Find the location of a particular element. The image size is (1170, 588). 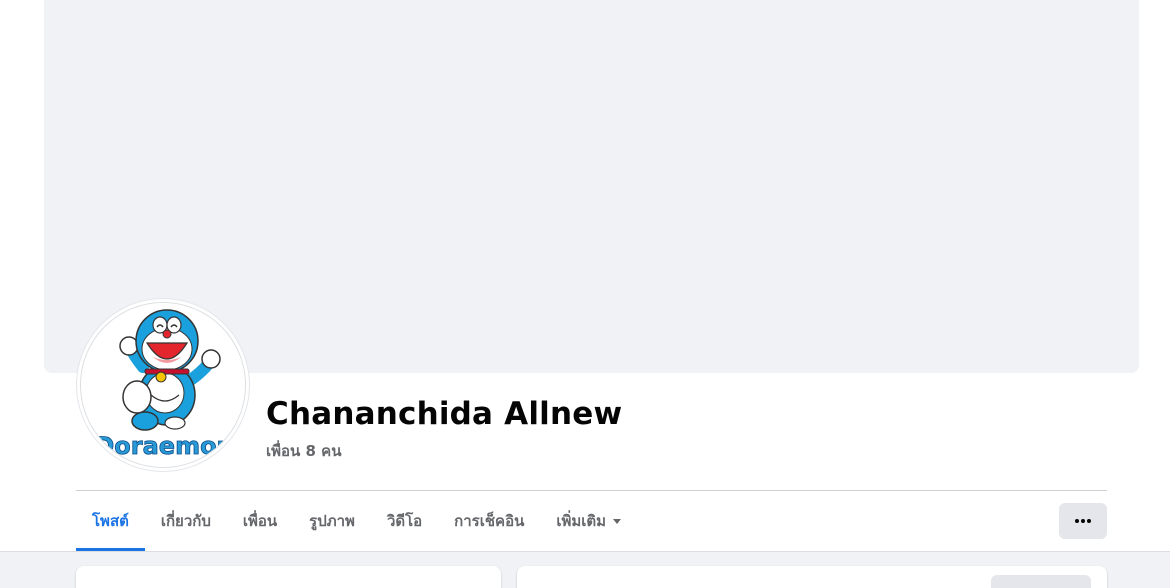

filters-button is located at coordinates (1041, 581).